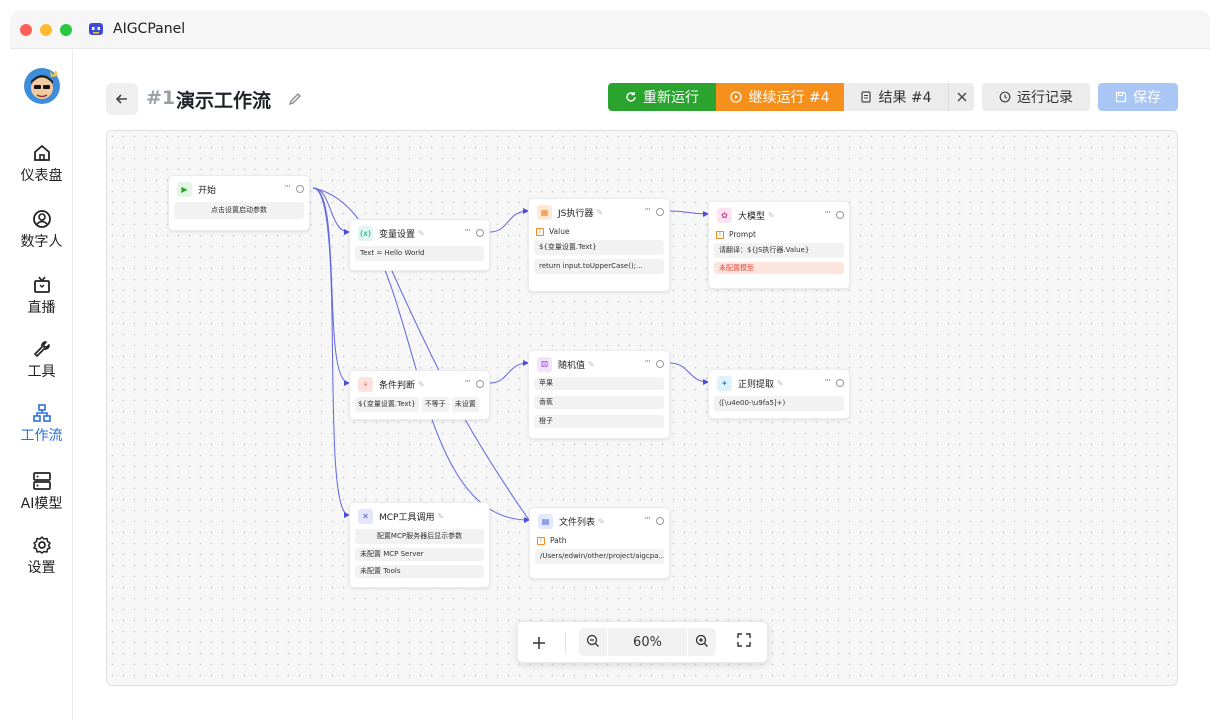 Image resolution: width=1220 pixels, height=720 pixels. I want to click on save-button: 保存, so click(1138, 97).